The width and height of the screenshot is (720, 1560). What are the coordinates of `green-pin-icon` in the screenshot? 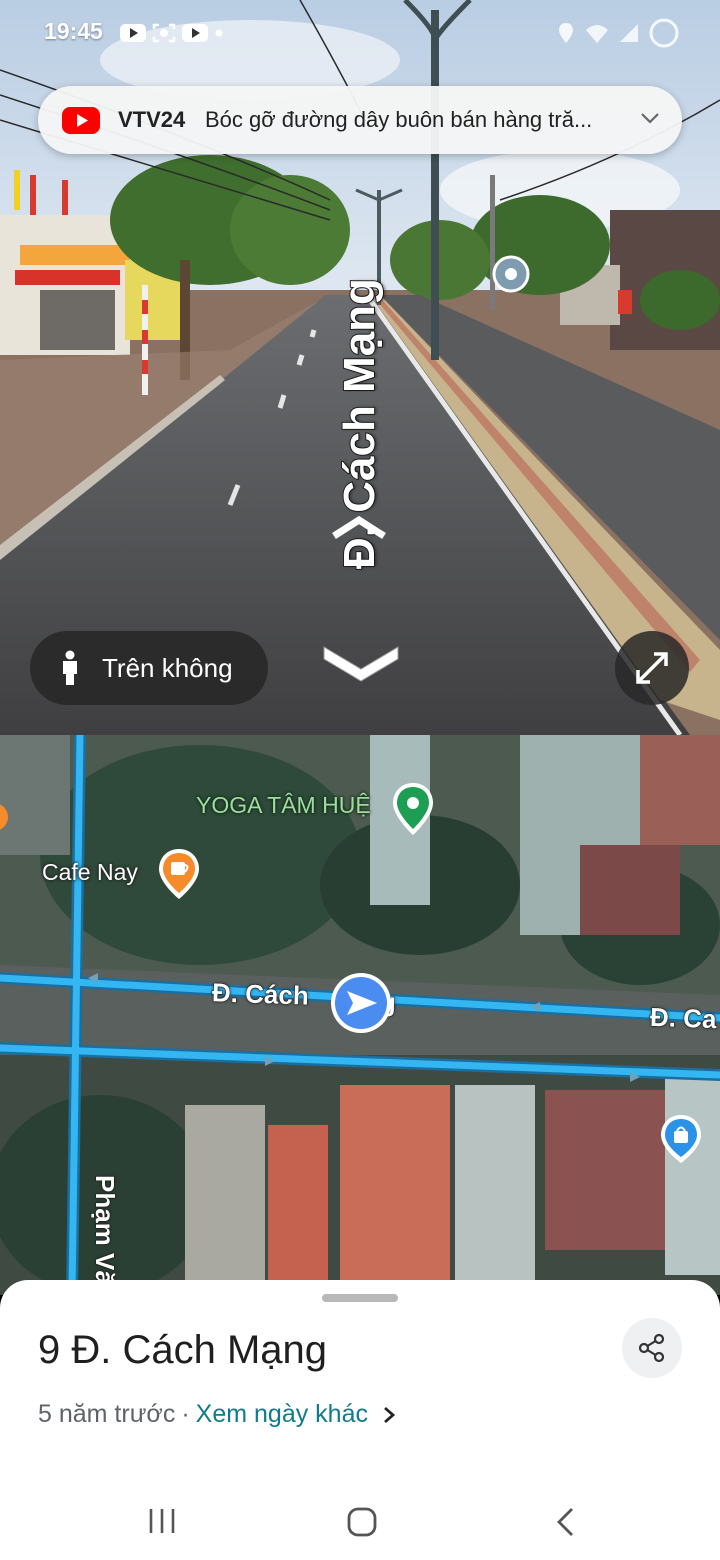 It's located at (413, 809).